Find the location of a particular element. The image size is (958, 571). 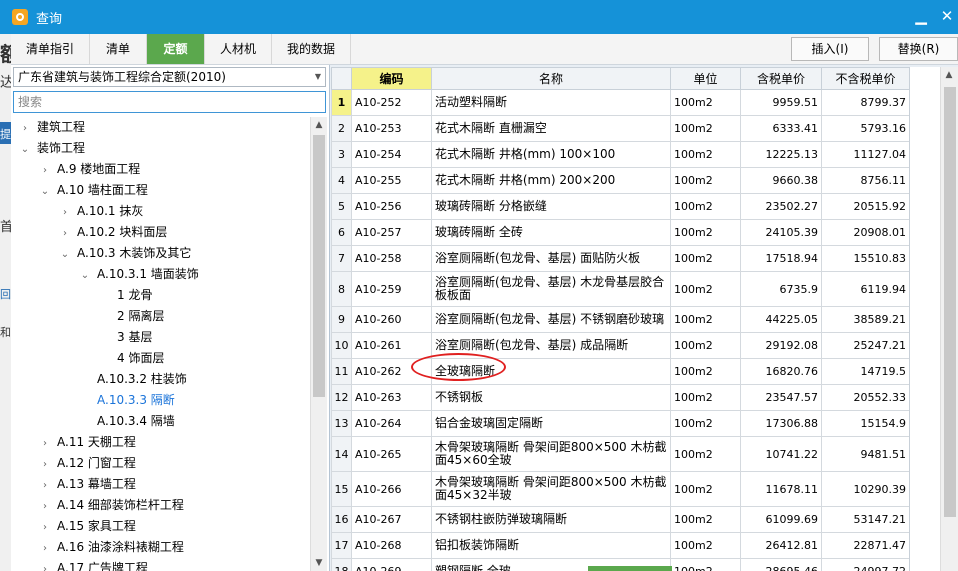

column-header-name: 名称 is located at coordinates (551, 78).